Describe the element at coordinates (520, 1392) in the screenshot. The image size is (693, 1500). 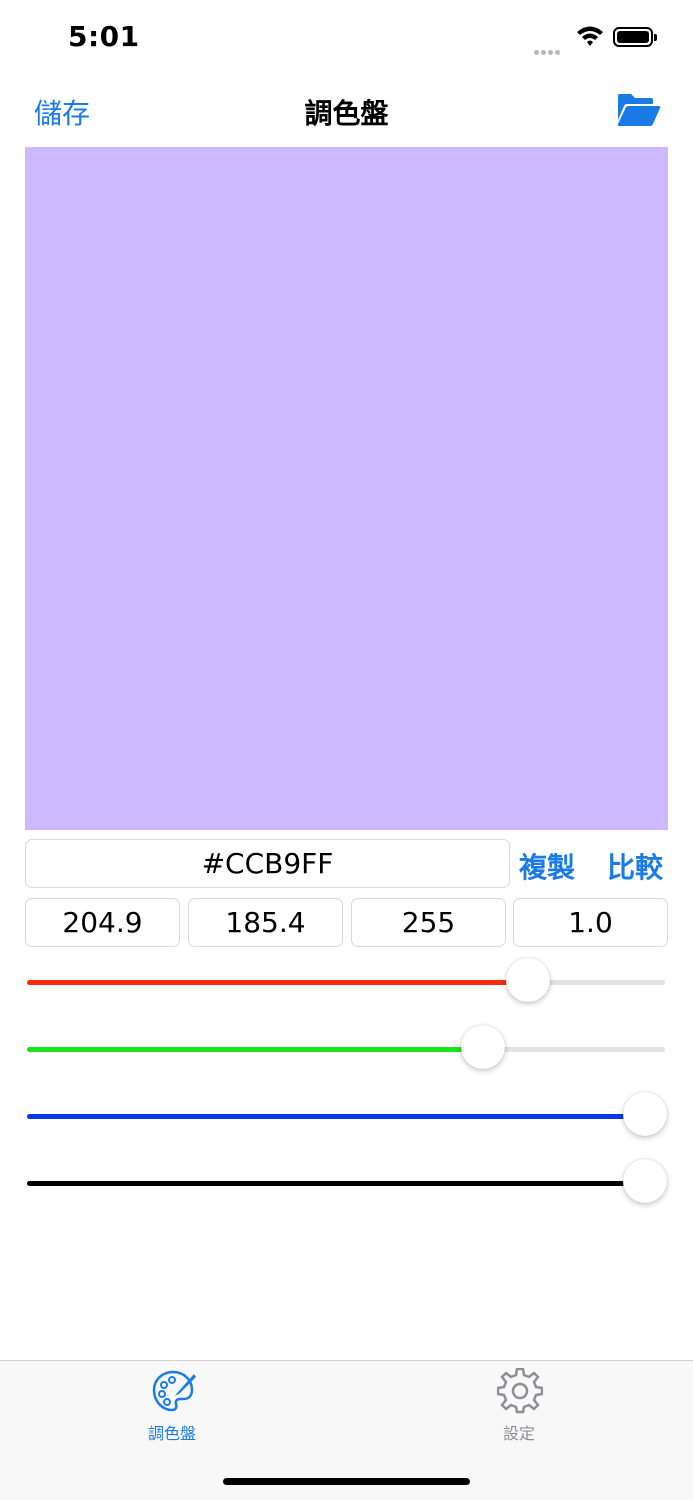
I see `gear-icon` at that location.